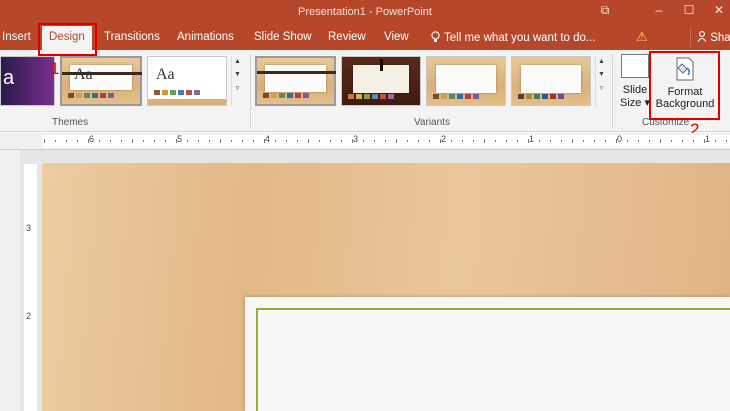 The image size is (730, 411). I want to click on warning-icon: ⚠, so click(642, 37).